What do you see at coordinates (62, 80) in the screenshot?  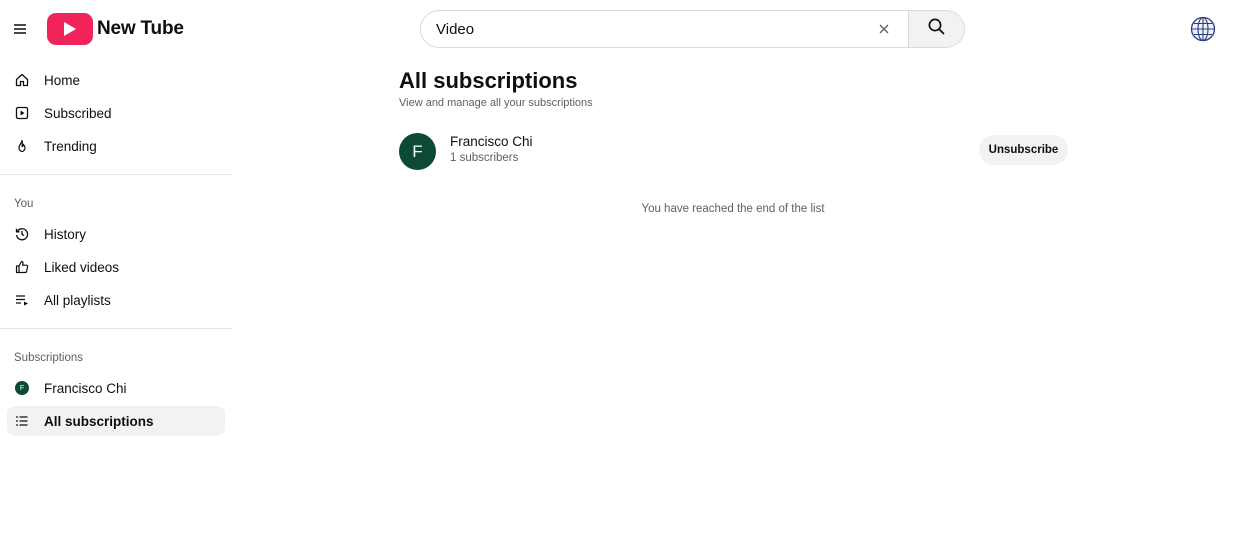 I see `sidebar-item-label: Home` at bounding box center [62, 80].